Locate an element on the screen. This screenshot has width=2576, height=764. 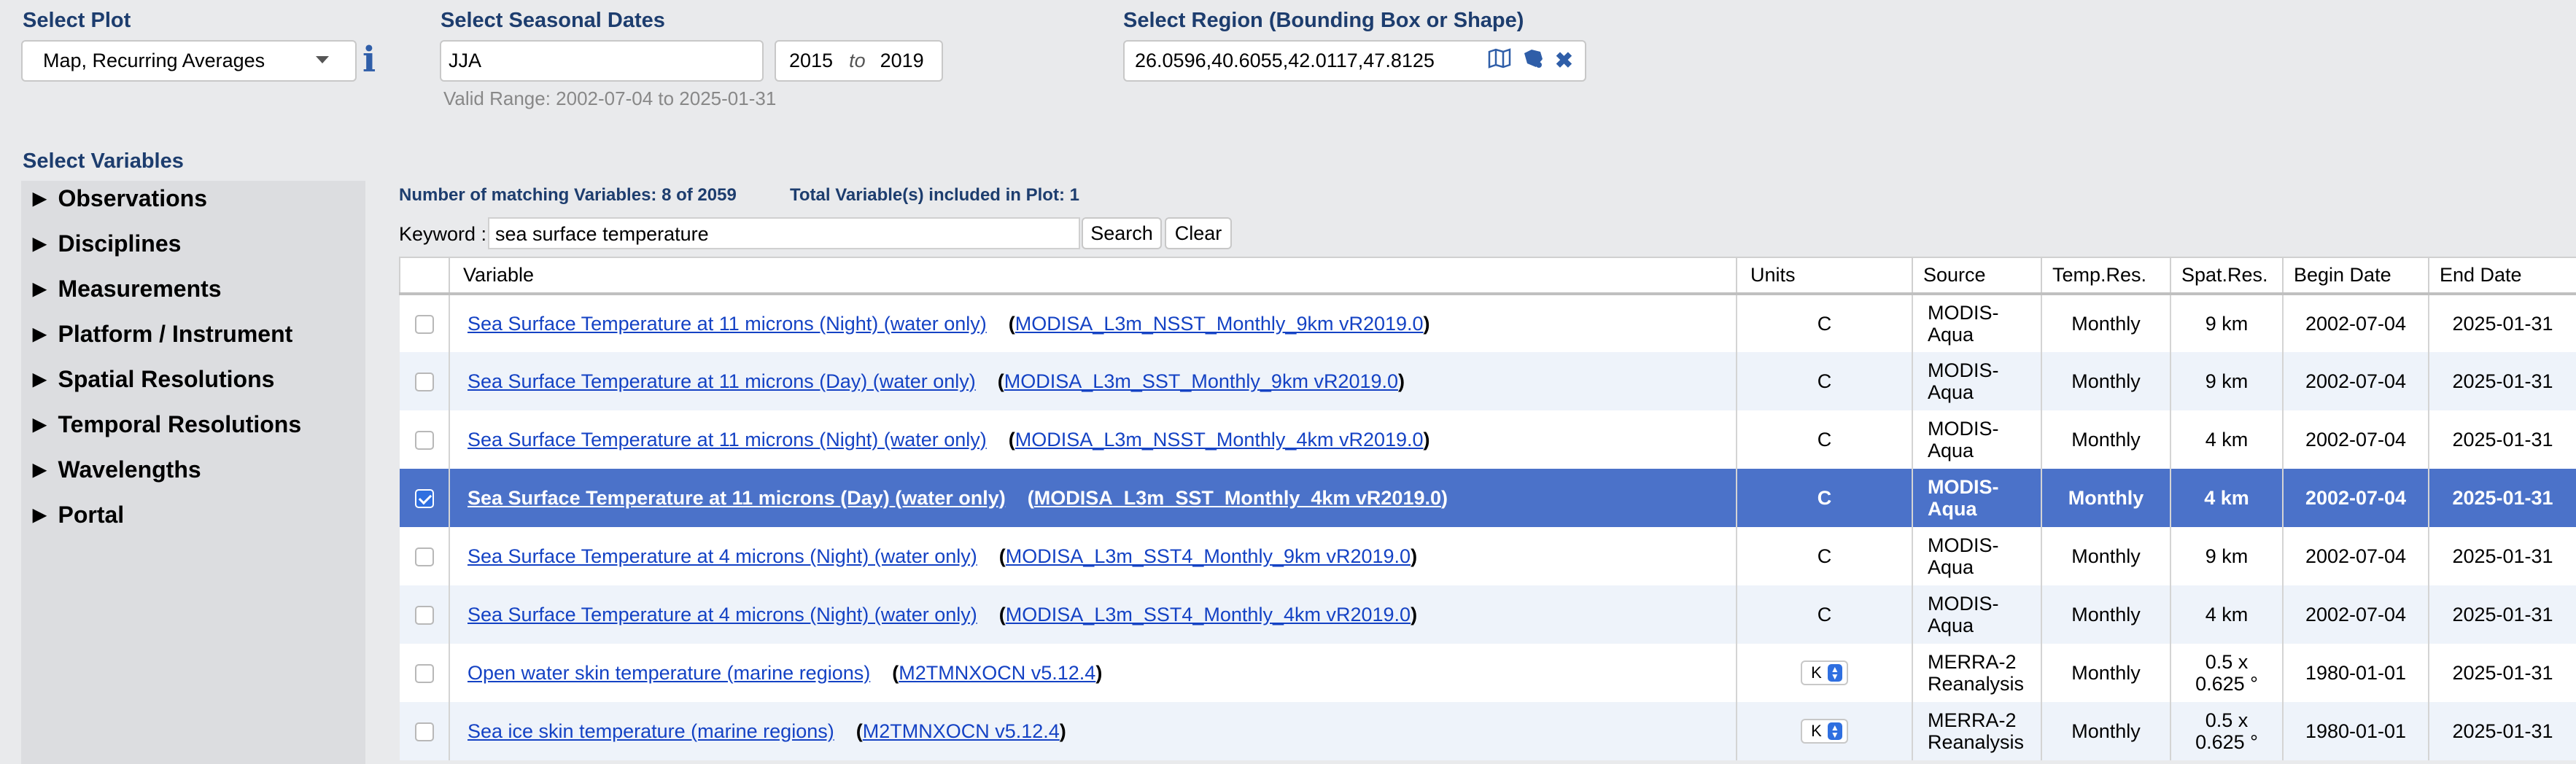
year-end-input: 2019 is located at coordinates (902, 61).